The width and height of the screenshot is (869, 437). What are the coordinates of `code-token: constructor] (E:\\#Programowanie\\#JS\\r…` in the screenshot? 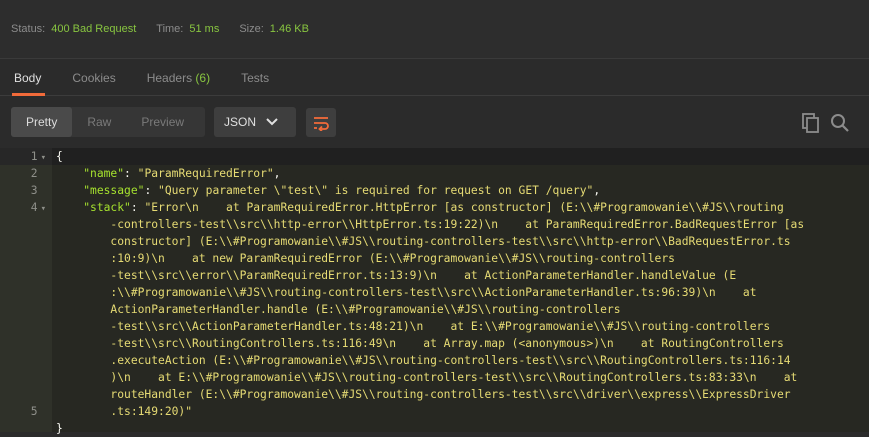 It's located at (423, 241).